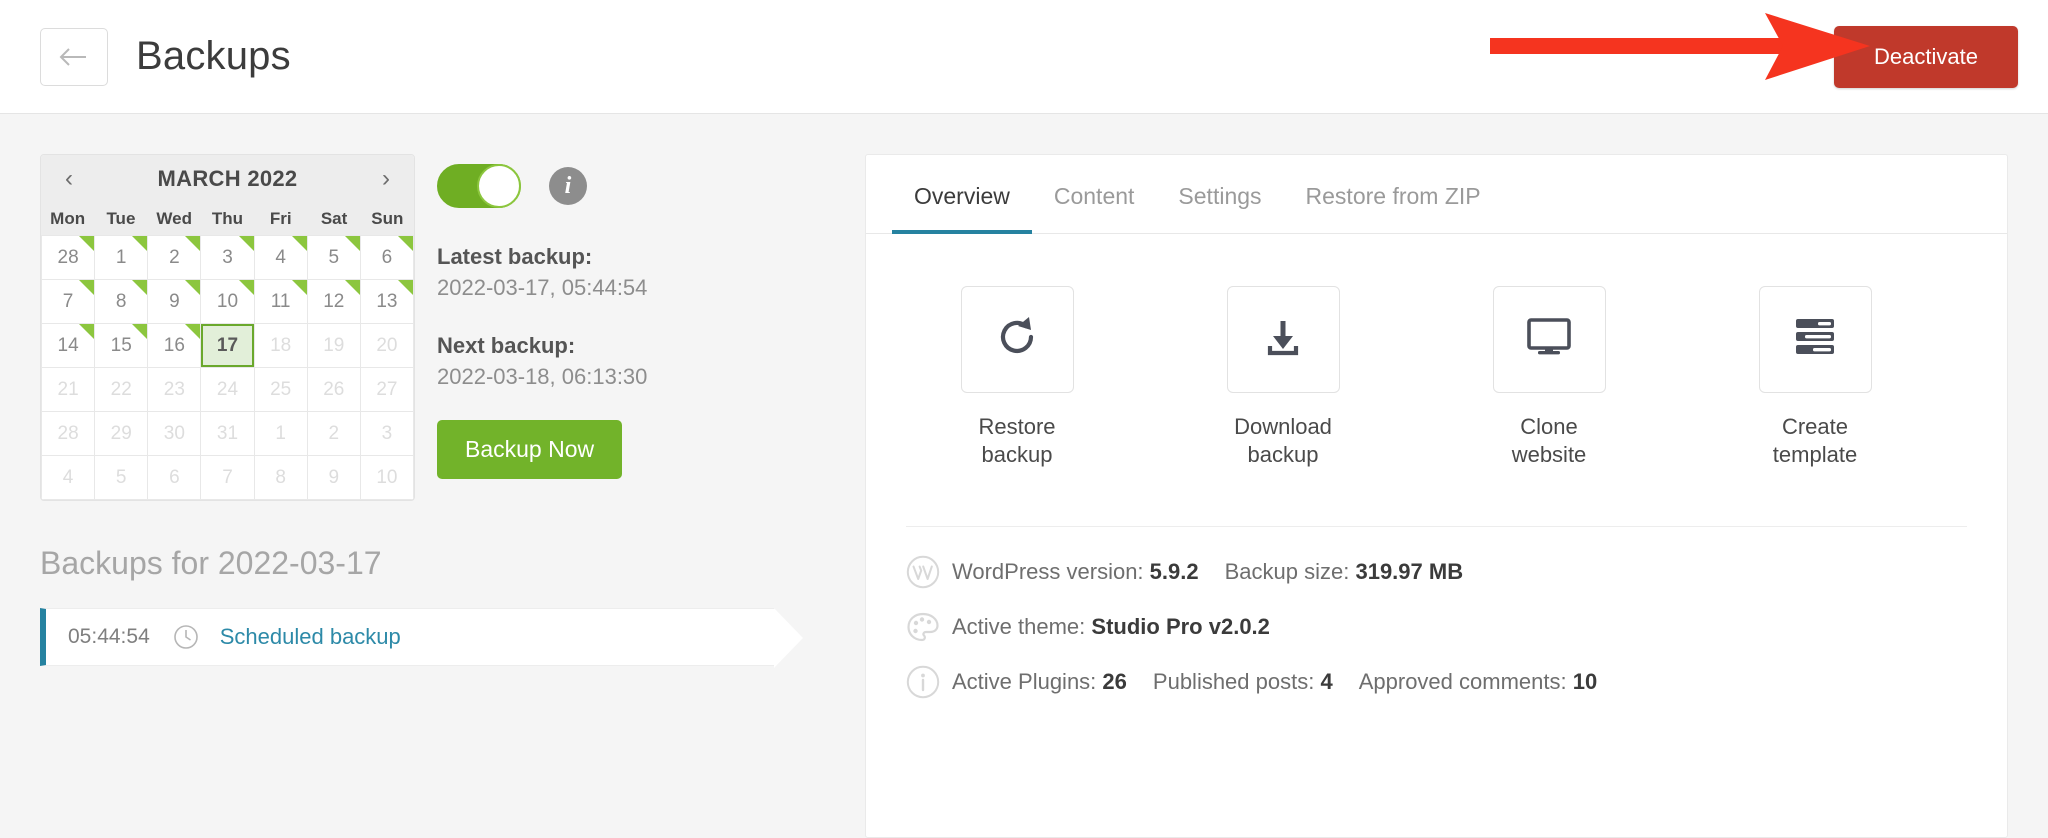  I want to click on download-backup-action: Download backup, so click(1283, 377).